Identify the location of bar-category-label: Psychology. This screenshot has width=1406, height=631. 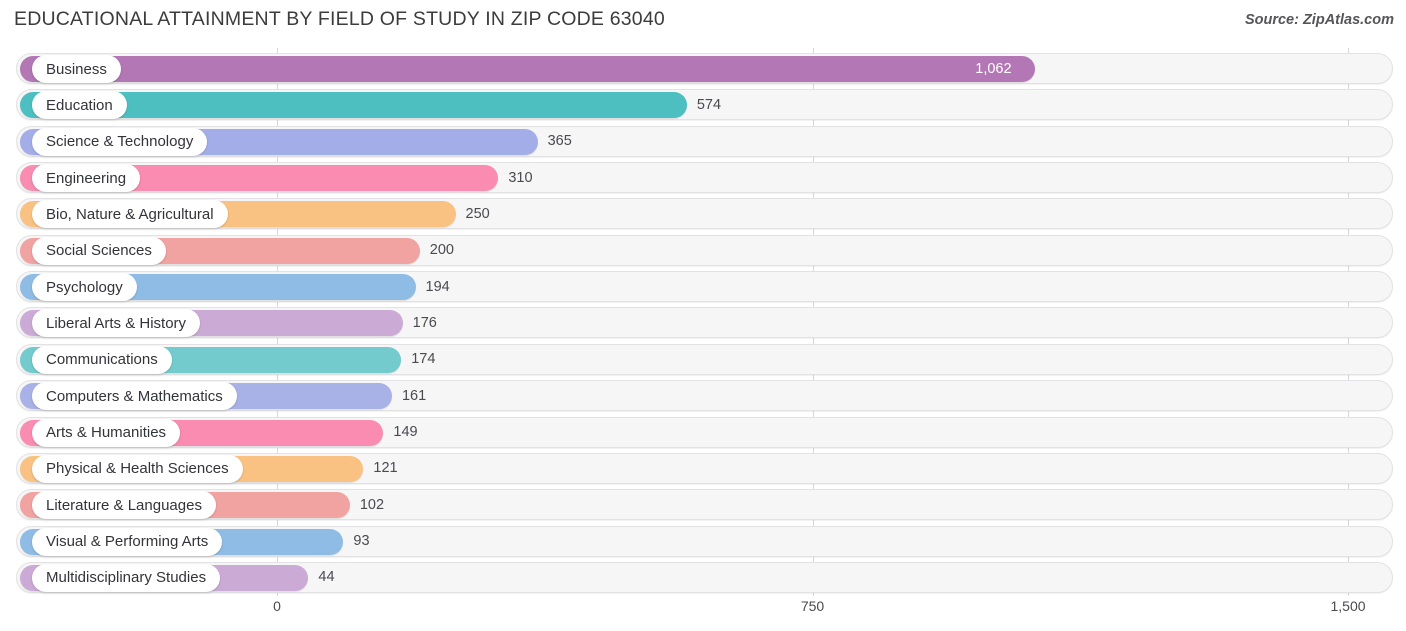
(84, 287).